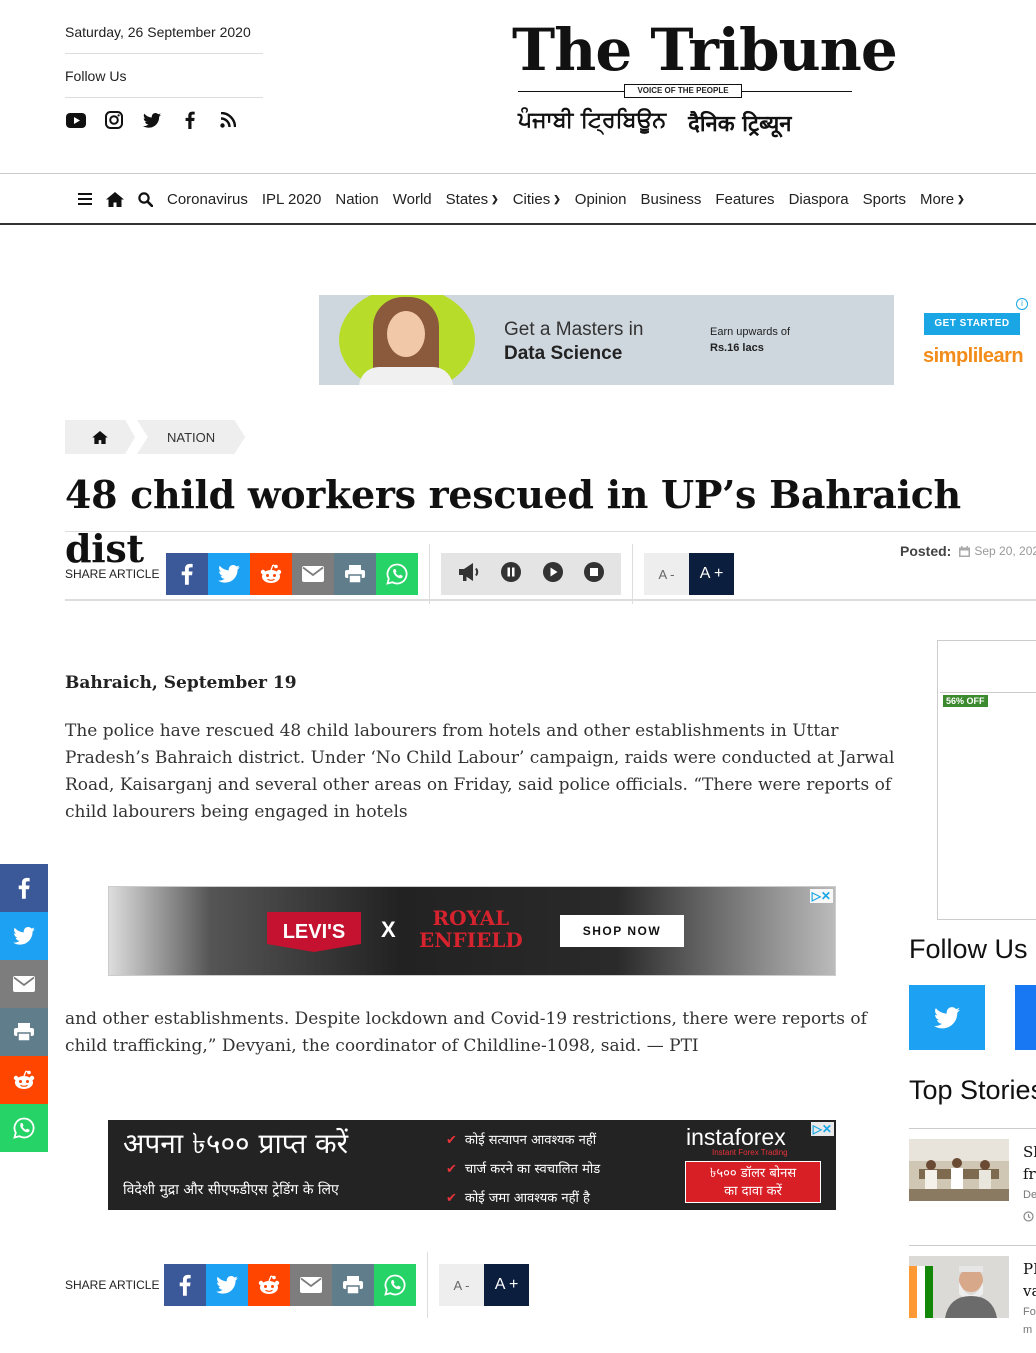 The height and width of the screenshot is (1353, 1036). What do you see at coordinates (553, 574) in the screenshot?
I see `play-icon` at bounding box center [553, 574].